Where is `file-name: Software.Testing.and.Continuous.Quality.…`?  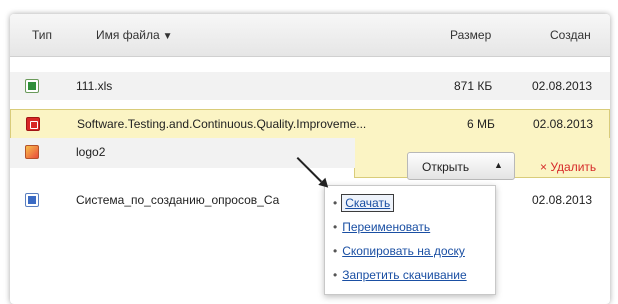
file-name: Software.Testing.and.Continuous.Quality.… is located at coordinates (221, 124).